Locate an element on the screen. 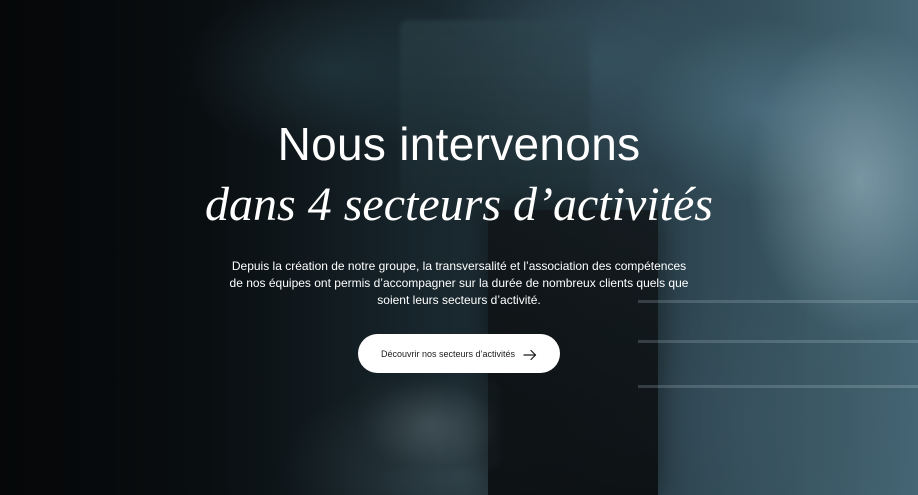  arrow-right-icon is located at coordinates (530, 354).